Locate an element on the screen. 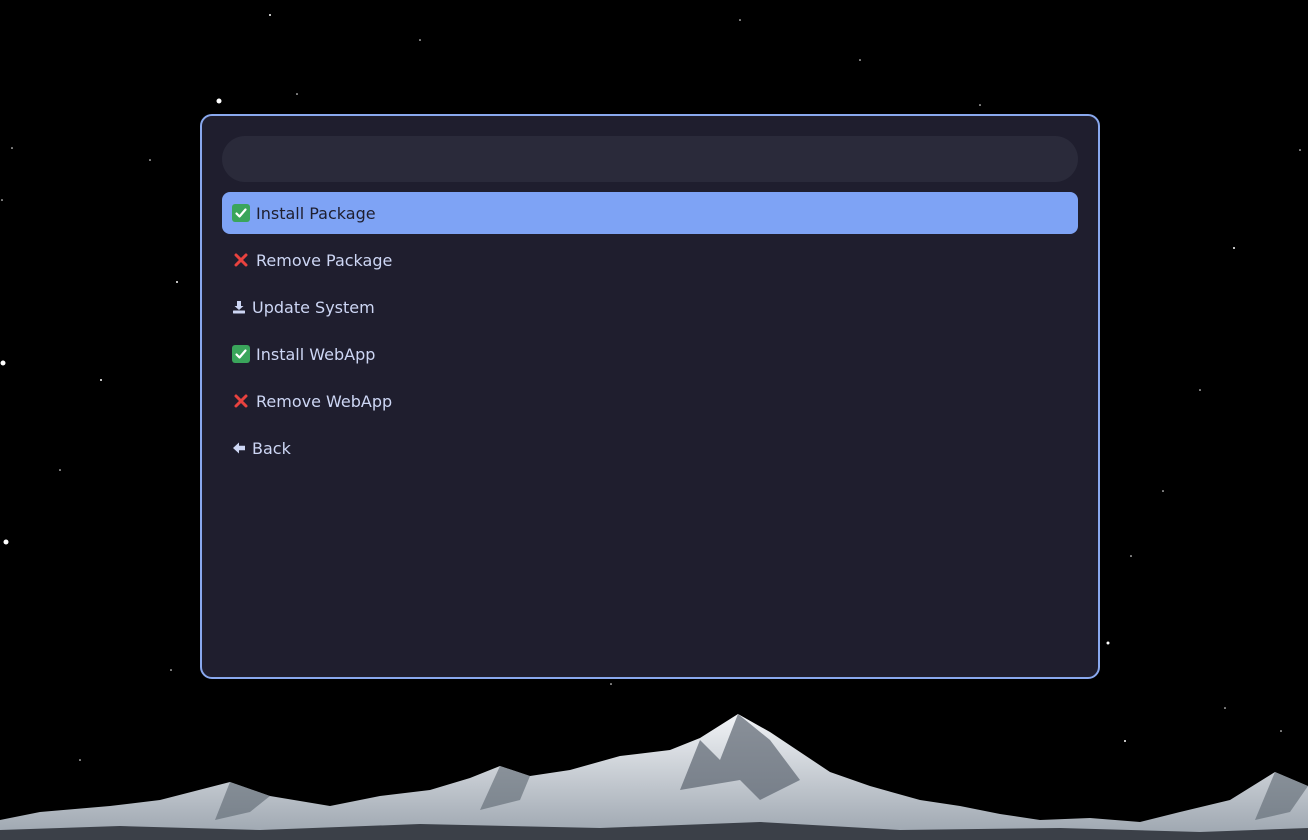 The height and width of the screenshot is (840, 1308). menu-item-label: Install Package is located at coordinates (316, 213).